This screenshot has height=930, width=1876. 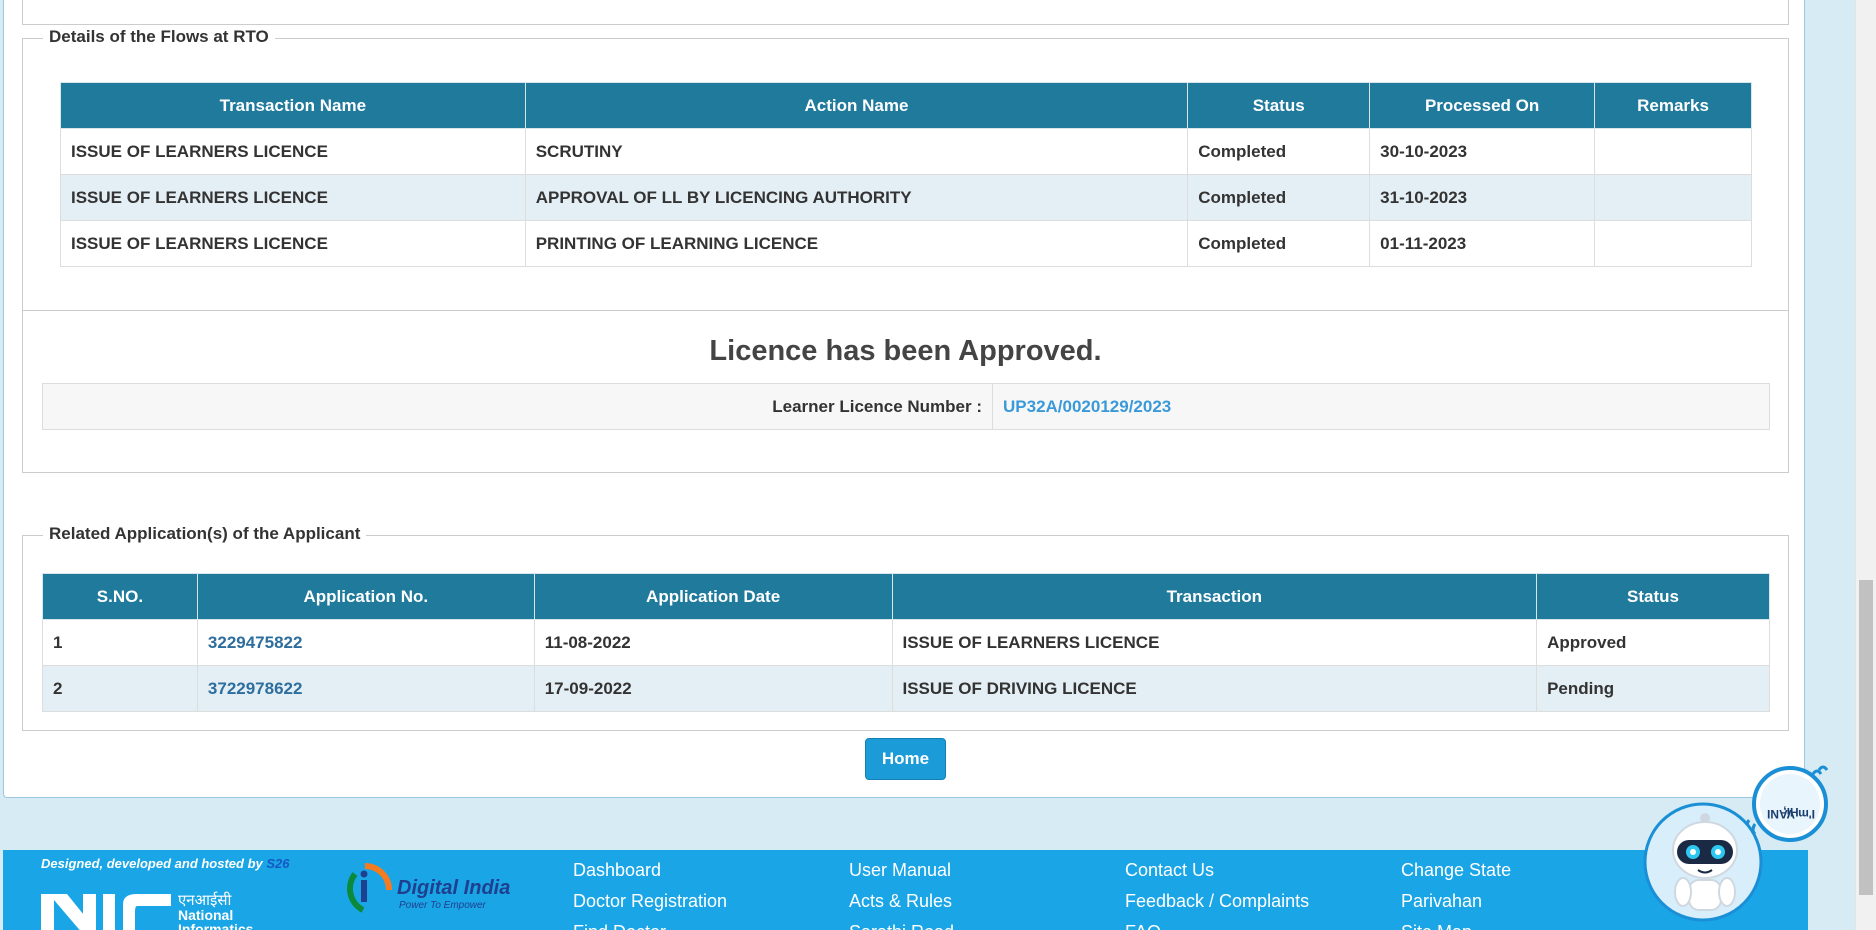 What do you see at coordinates (856, 197) in the screenshot?
I see `cell-action: APPROVAL OF LL BY LICENCING AUTHORITY` at bounding box center [856, 197].